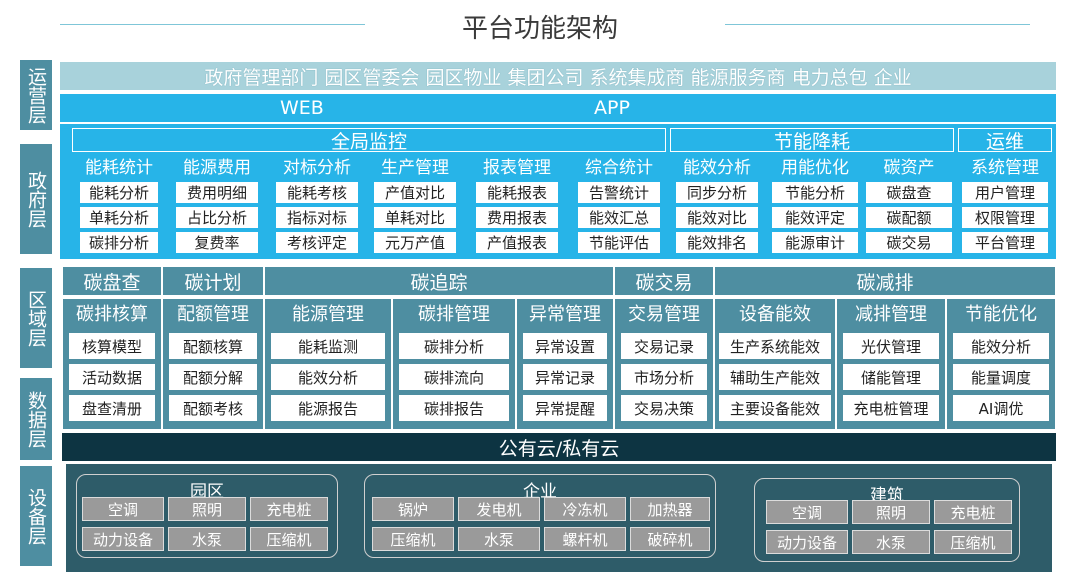 This screenshot has height=584, width=1080. Describe the element at coordinates (1001, 377) in the screenshot. I see `region-item: 能量调度` at that location.